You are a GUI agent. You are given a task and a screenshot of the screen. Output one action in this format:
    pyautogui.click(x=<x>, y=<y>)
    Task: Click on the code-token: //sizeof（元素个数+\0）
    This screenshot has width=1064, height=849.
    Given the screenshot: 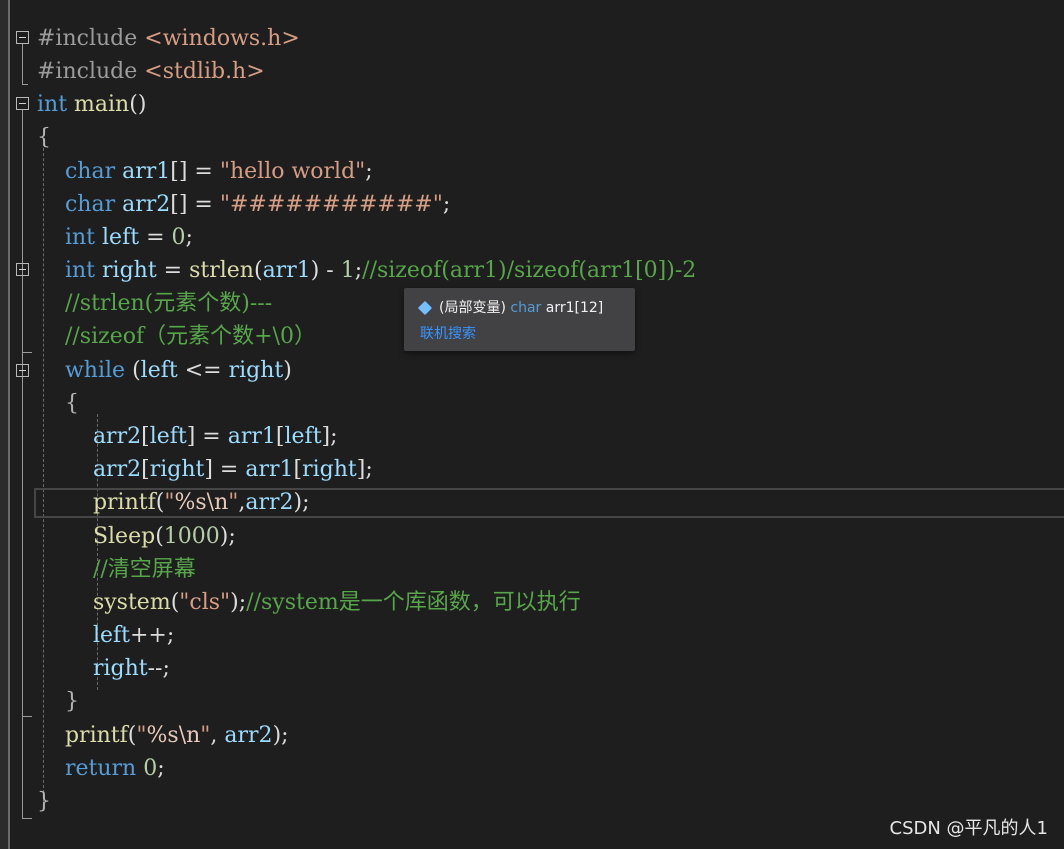 What is the action you would take?
    pyautogui.click(x=176, y=336)
    